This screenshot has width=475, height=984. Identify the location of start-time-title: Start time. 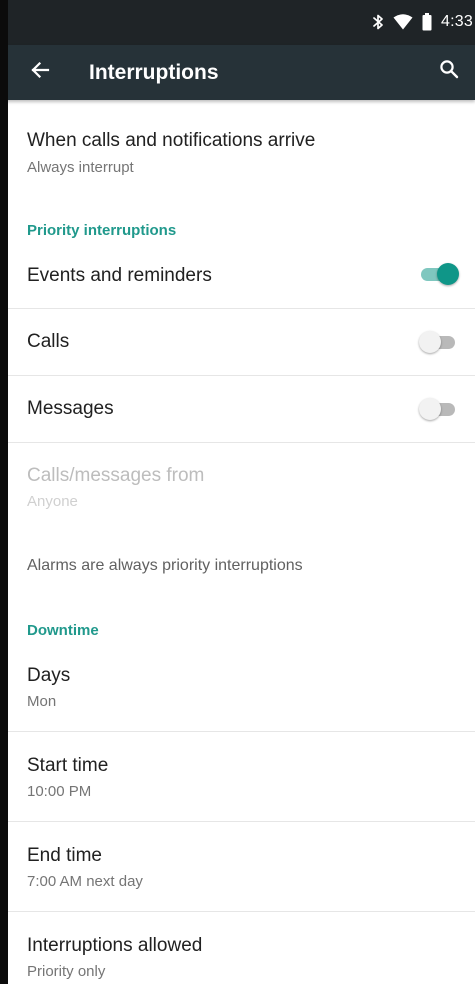
(68, 765).